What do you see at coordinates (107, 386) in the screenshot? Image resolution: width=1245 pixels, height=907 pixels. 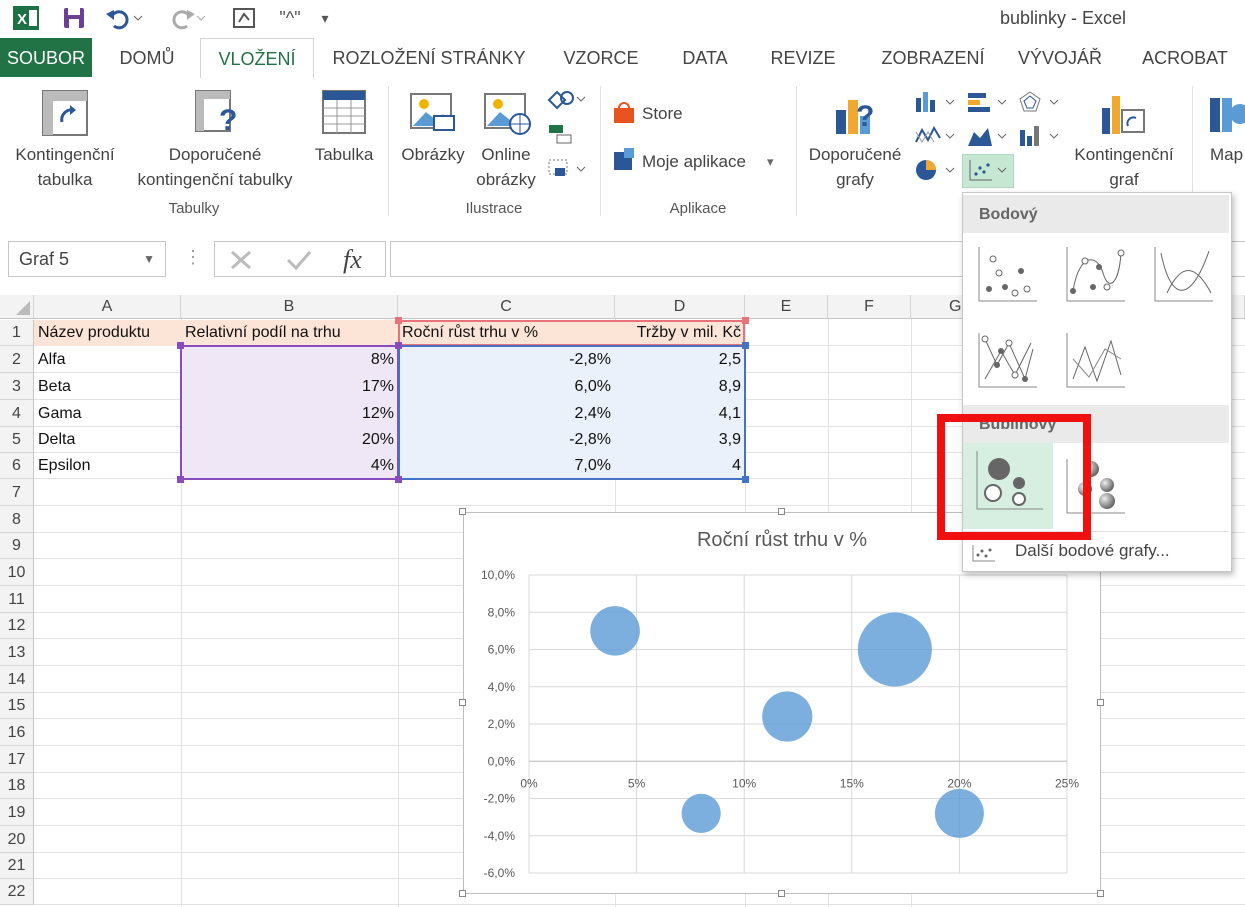 I see `cell: Beta` at bounding box center [107, 386].